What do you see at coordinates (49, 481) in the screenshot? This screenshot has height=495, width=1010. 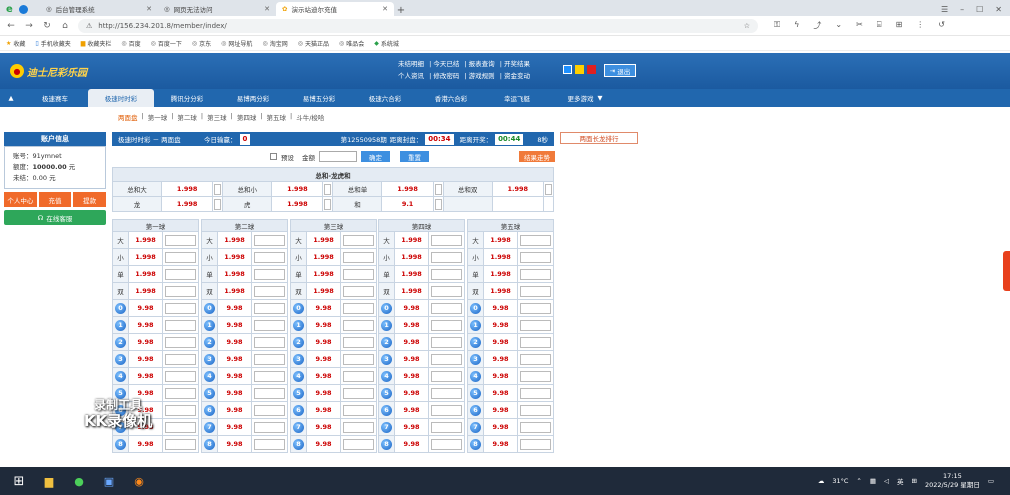 I see `explorer-icon: ▆` at bounding box center [49, 481].